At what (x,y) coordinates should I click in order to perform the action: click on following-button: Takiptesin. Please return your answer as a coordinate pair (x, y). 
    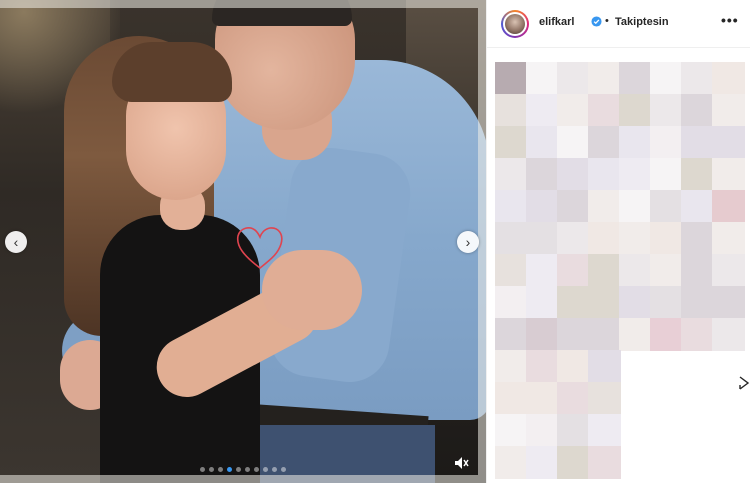
    Looking at the image, I should click on (642, 22).